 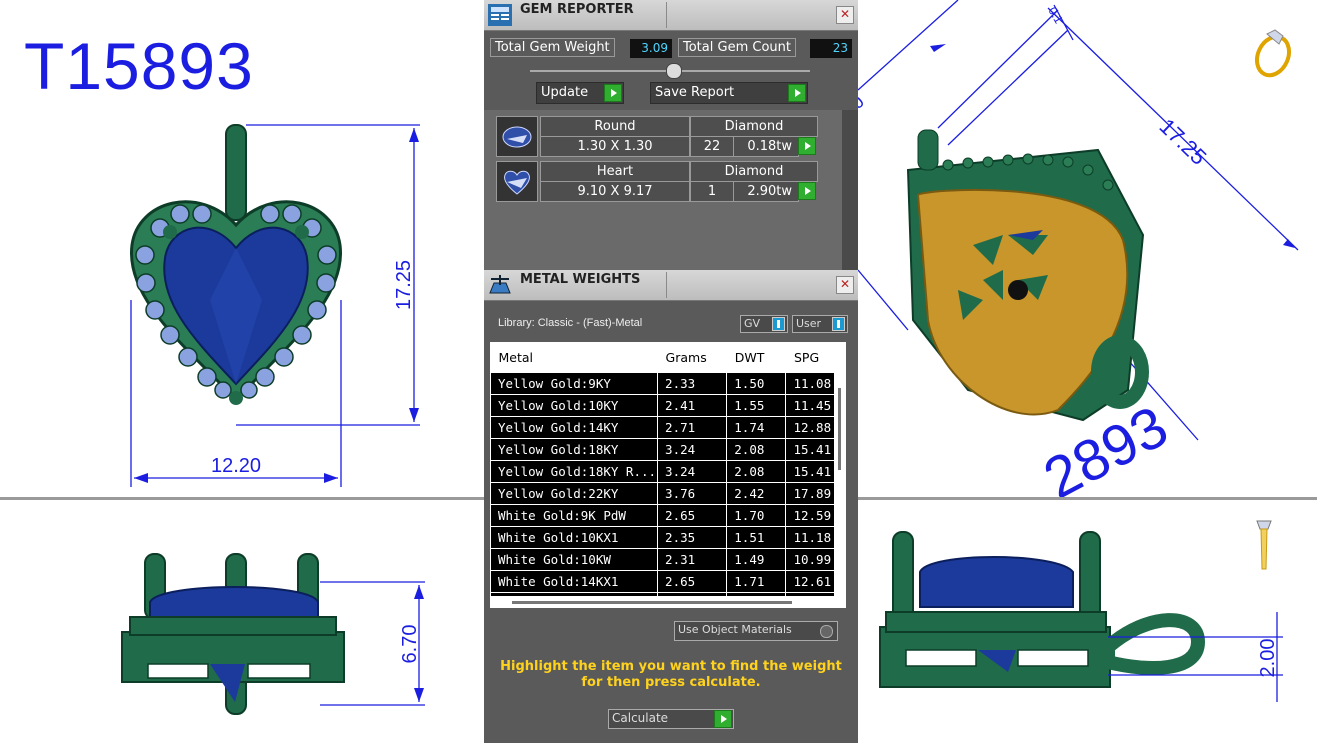 What do you see at coordinates (574, 427) in the screenshot?
I see `metal-name: Yellow Gold:14KY` at bounding box center [574, 427].